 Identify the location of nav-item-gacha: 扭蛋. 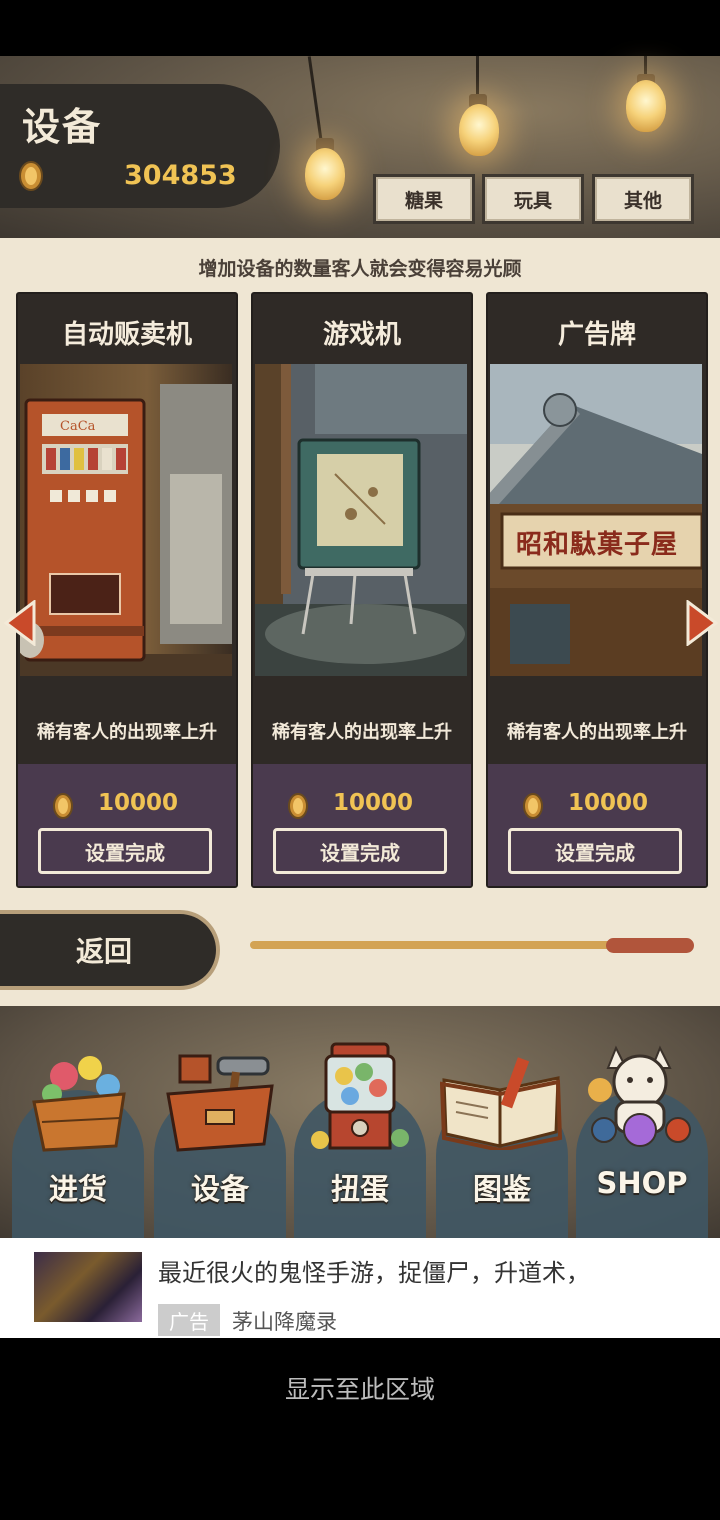
(360, 1140).